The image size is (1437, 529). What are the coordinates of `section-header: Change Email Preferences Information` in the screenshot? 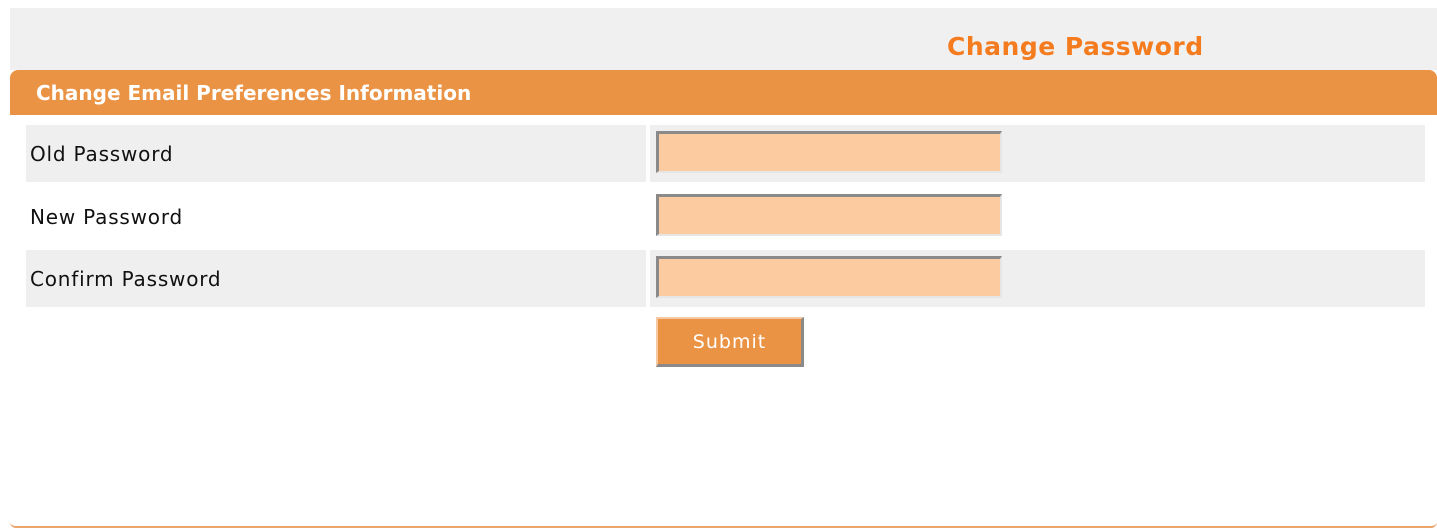 It's located at (723, 92).